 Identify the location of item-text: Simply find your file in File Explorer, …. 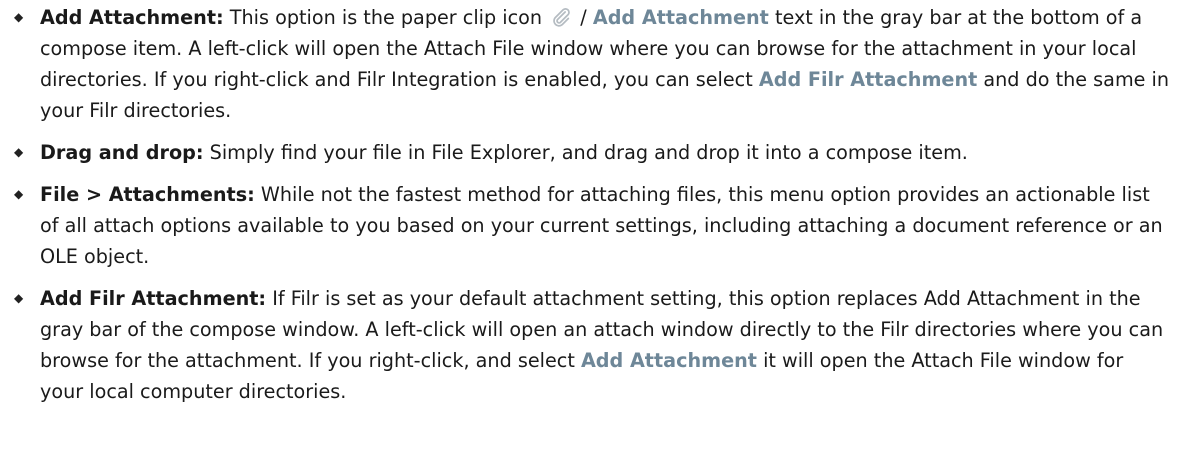
(585, 152).